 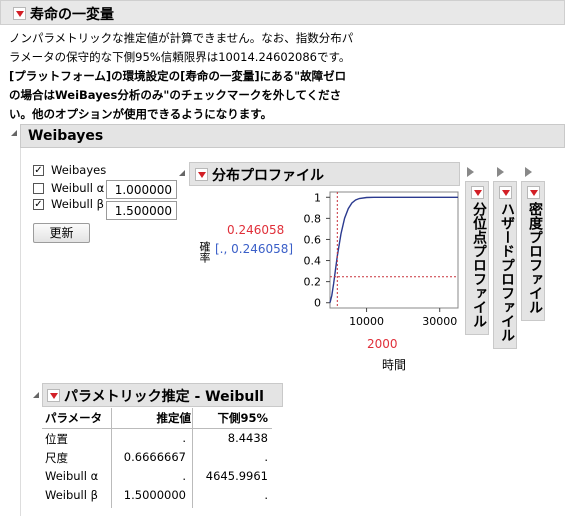 I want to click on param-cell: 位置, so click(x=56, y=439).